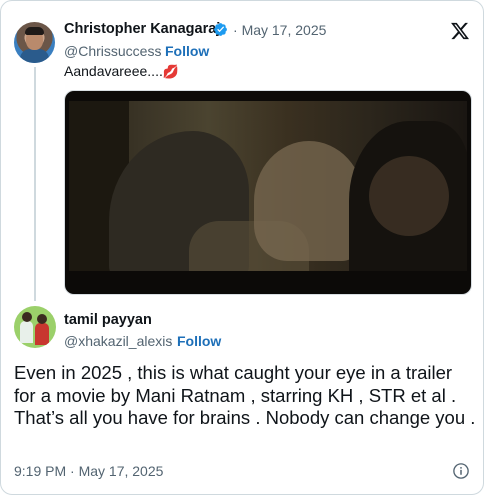 The width and height of the screenshot is (484, 495). I want to click on avatar-tamil-payyan, so click(35, 327).